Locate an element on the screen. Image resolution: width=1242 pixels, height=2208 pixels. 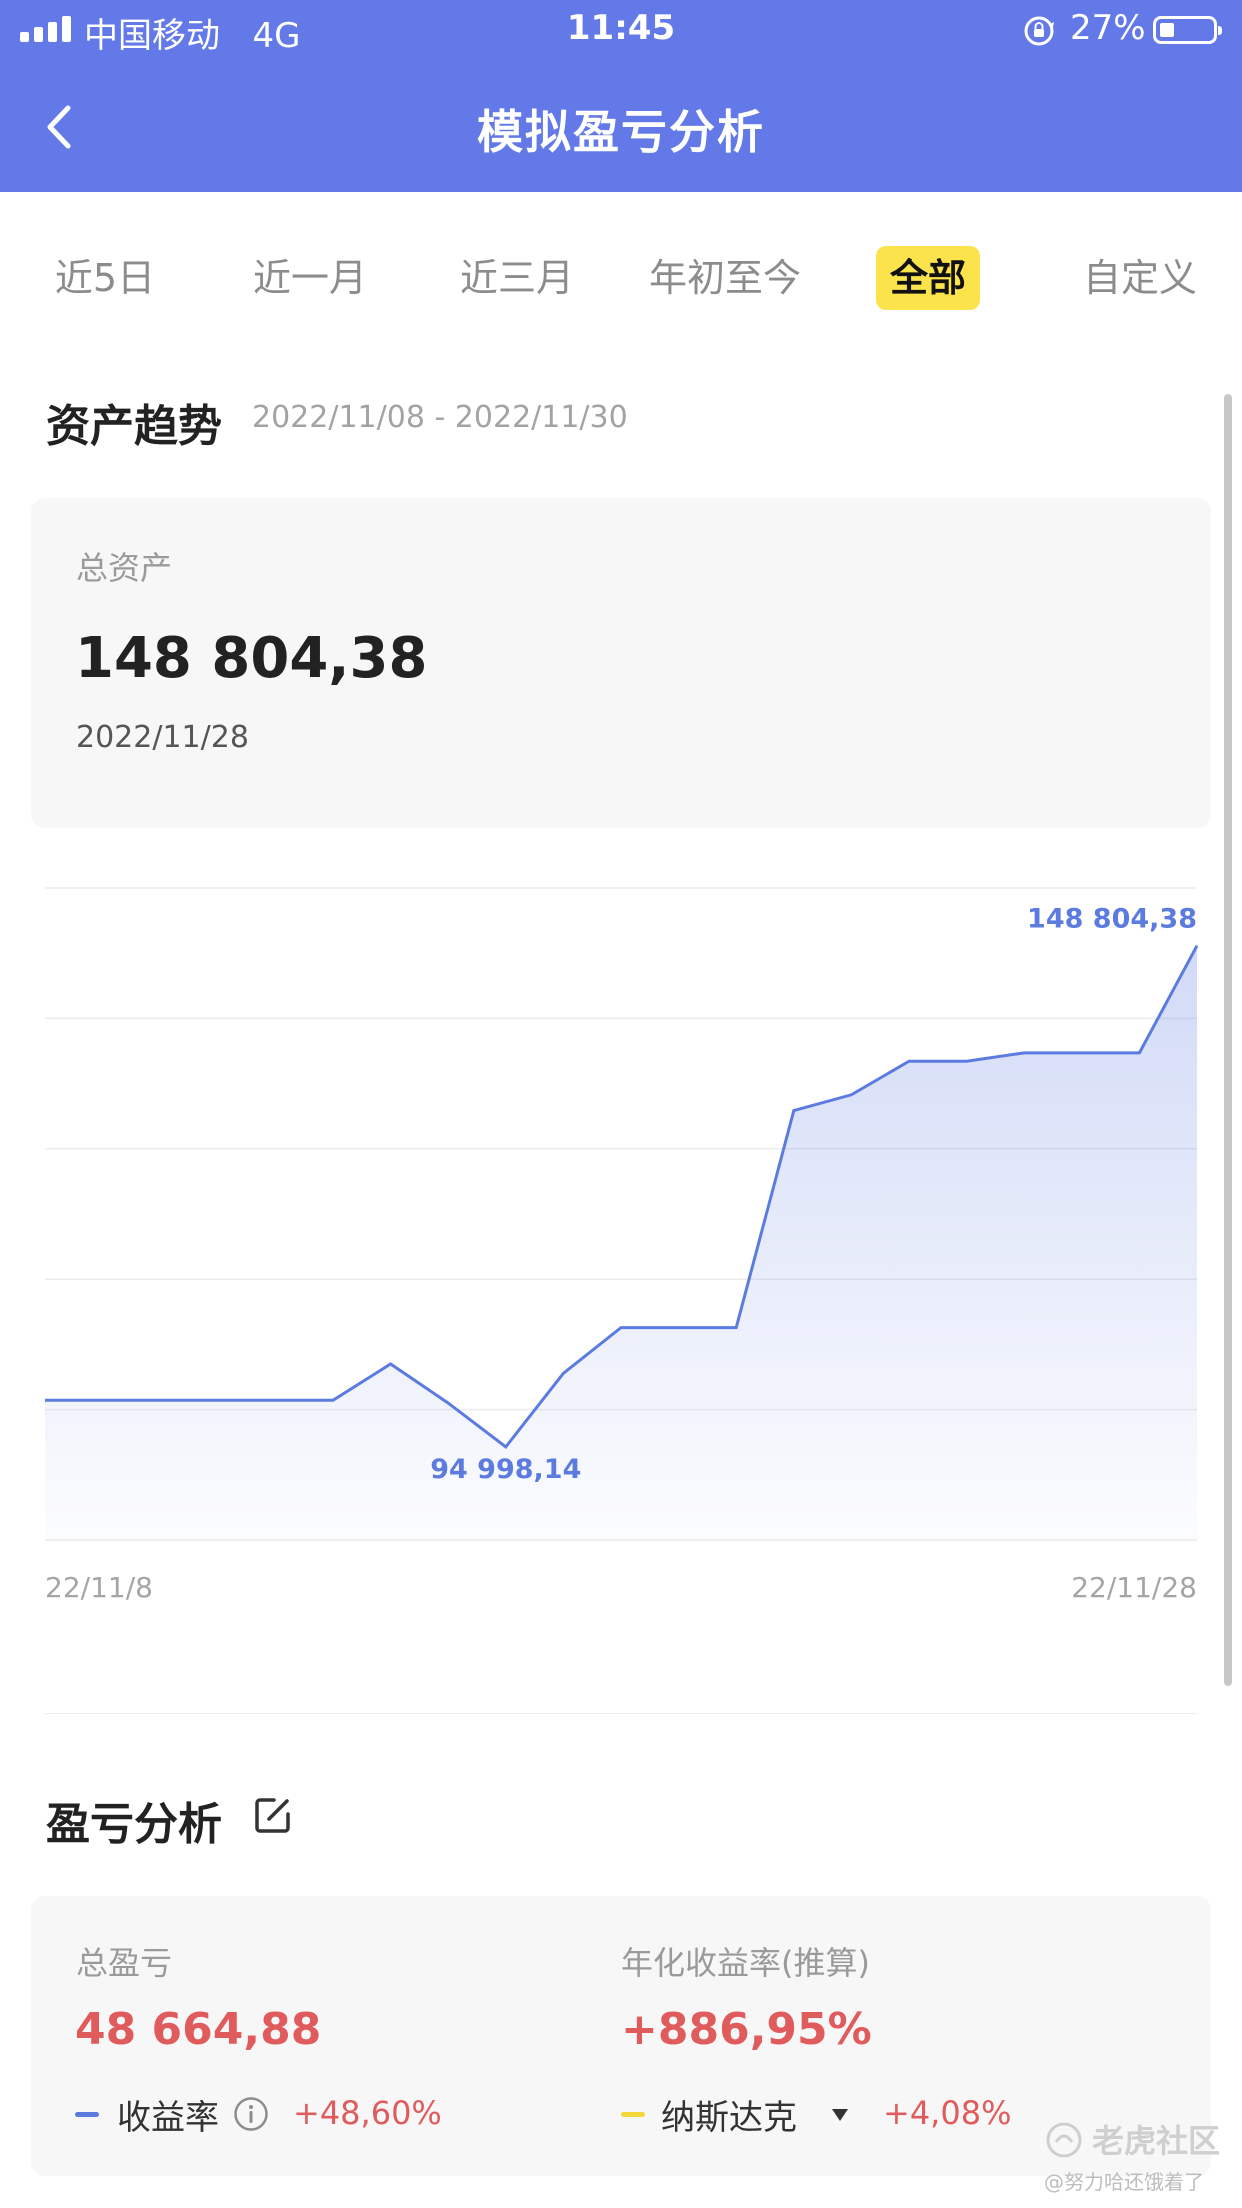
watermark-title: 老虎社区 is located at coordinates (1156, 2141).